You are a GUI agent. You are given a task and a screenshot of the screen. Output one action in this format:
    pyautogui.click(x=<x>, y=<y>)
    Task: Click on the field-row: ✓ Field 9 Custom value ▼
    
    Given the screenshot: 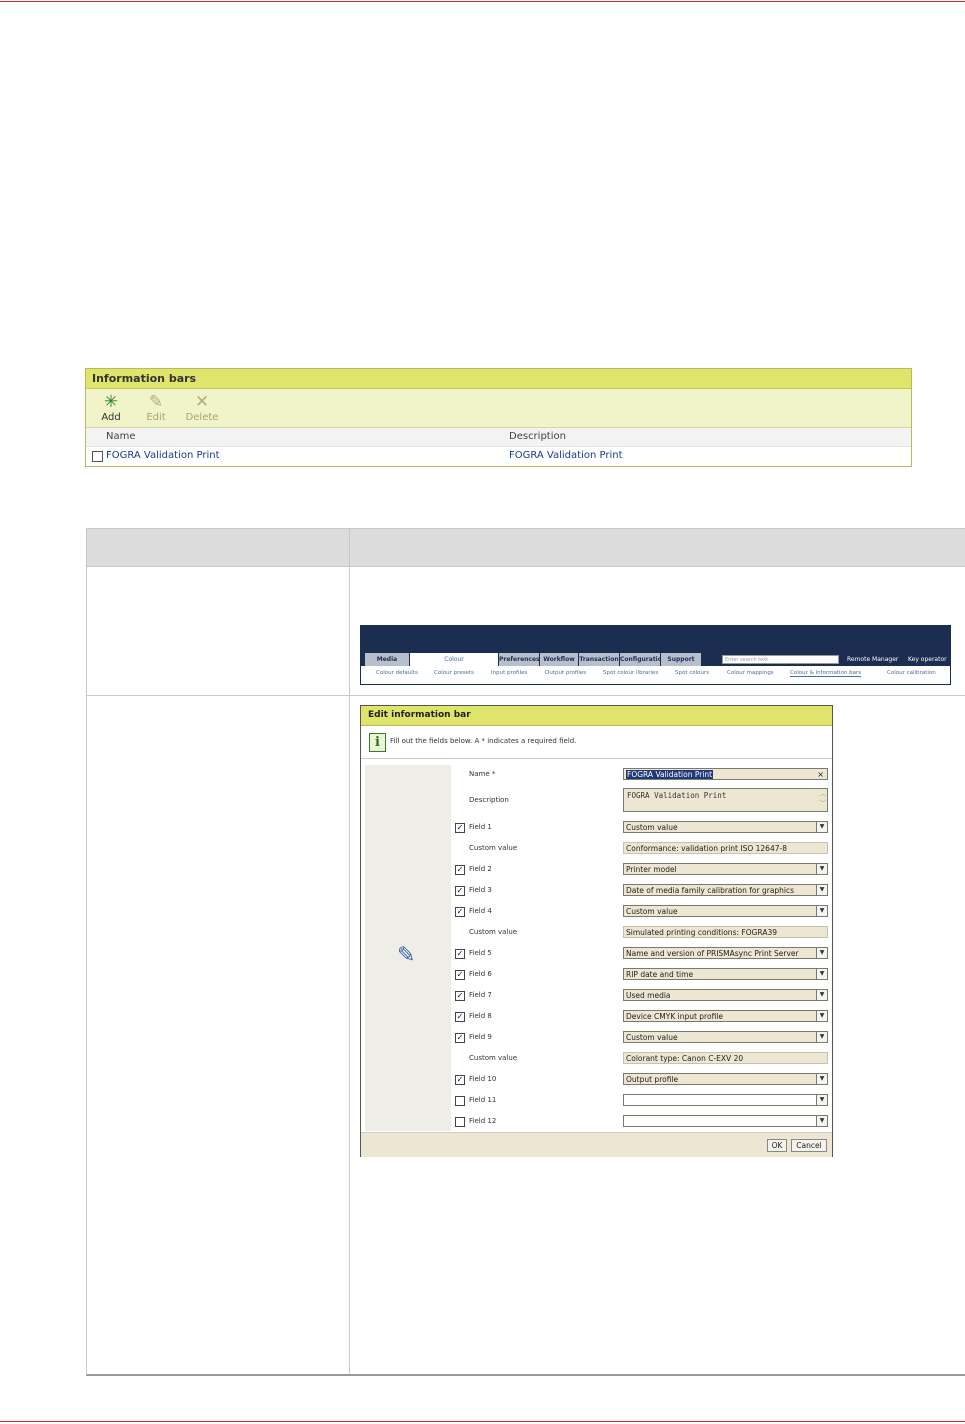 What is the action you would take?
    pyautogui.click(x=642, y=1038)
    